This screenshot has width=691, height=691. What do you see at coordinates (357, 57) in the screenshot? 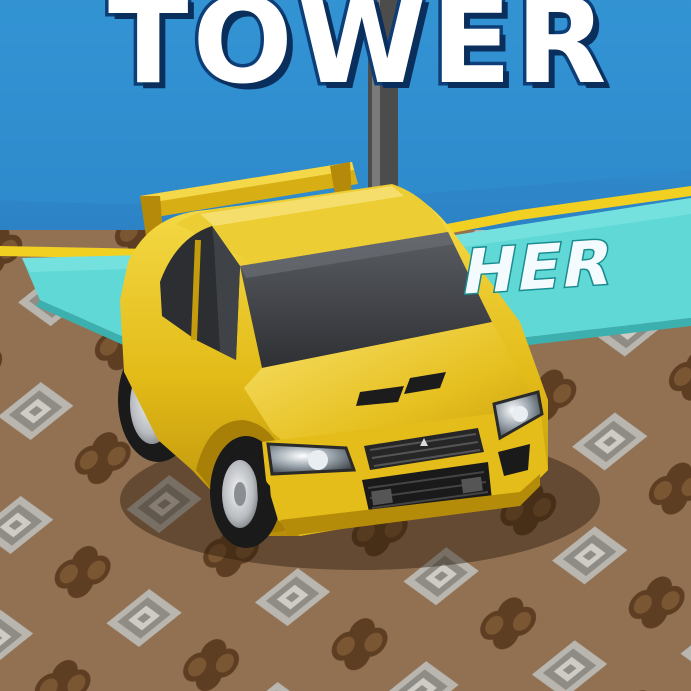
I see `tower-sign-text: TOWER` at bounding box center [357, 57].